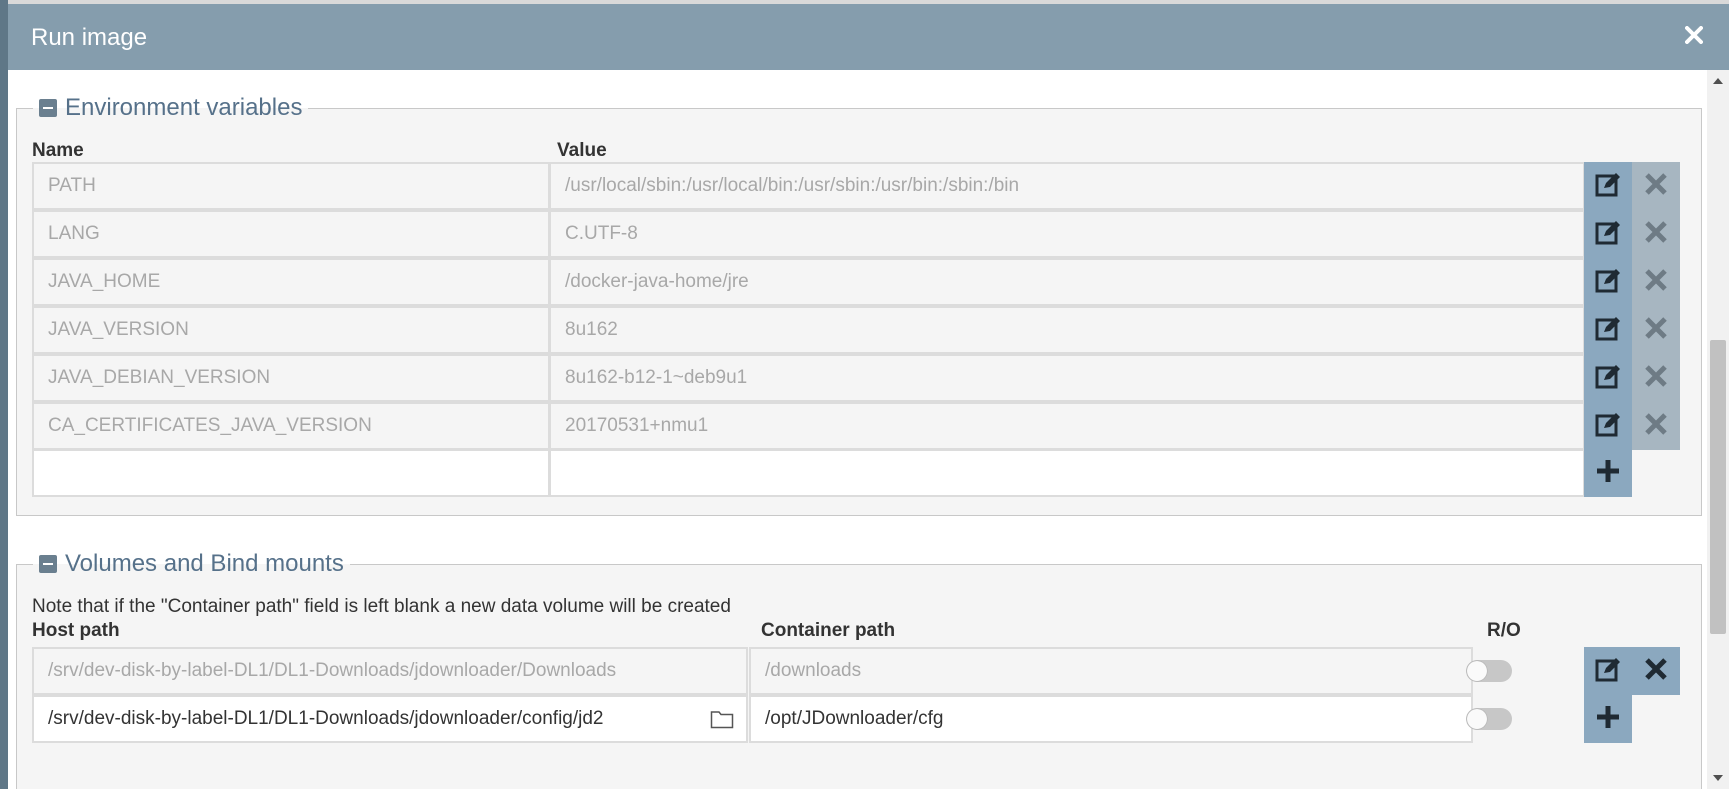 The width and height of the screenshot is (1729, 789). Describe the element at coordinates (184, 107) in the screenshot. I see `env-variables-title: Environment variables` at that location.